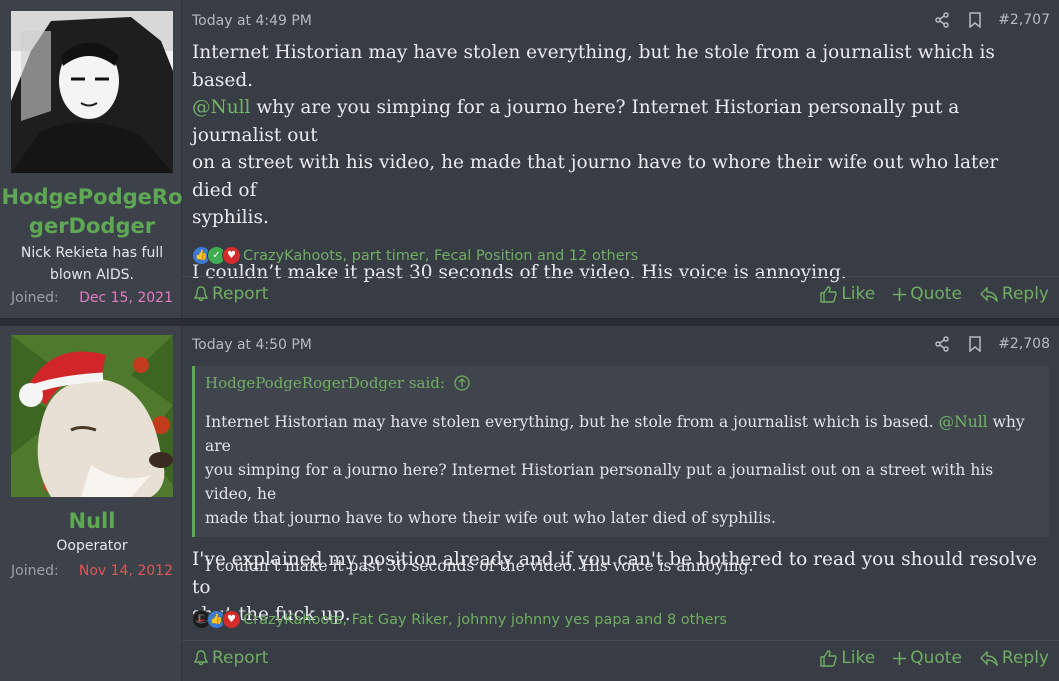 Image resolution: width=1059 pixels, height=681 pixels. I want to click on post-timestamp: Today at 4:50 PM, so click(252, 345).